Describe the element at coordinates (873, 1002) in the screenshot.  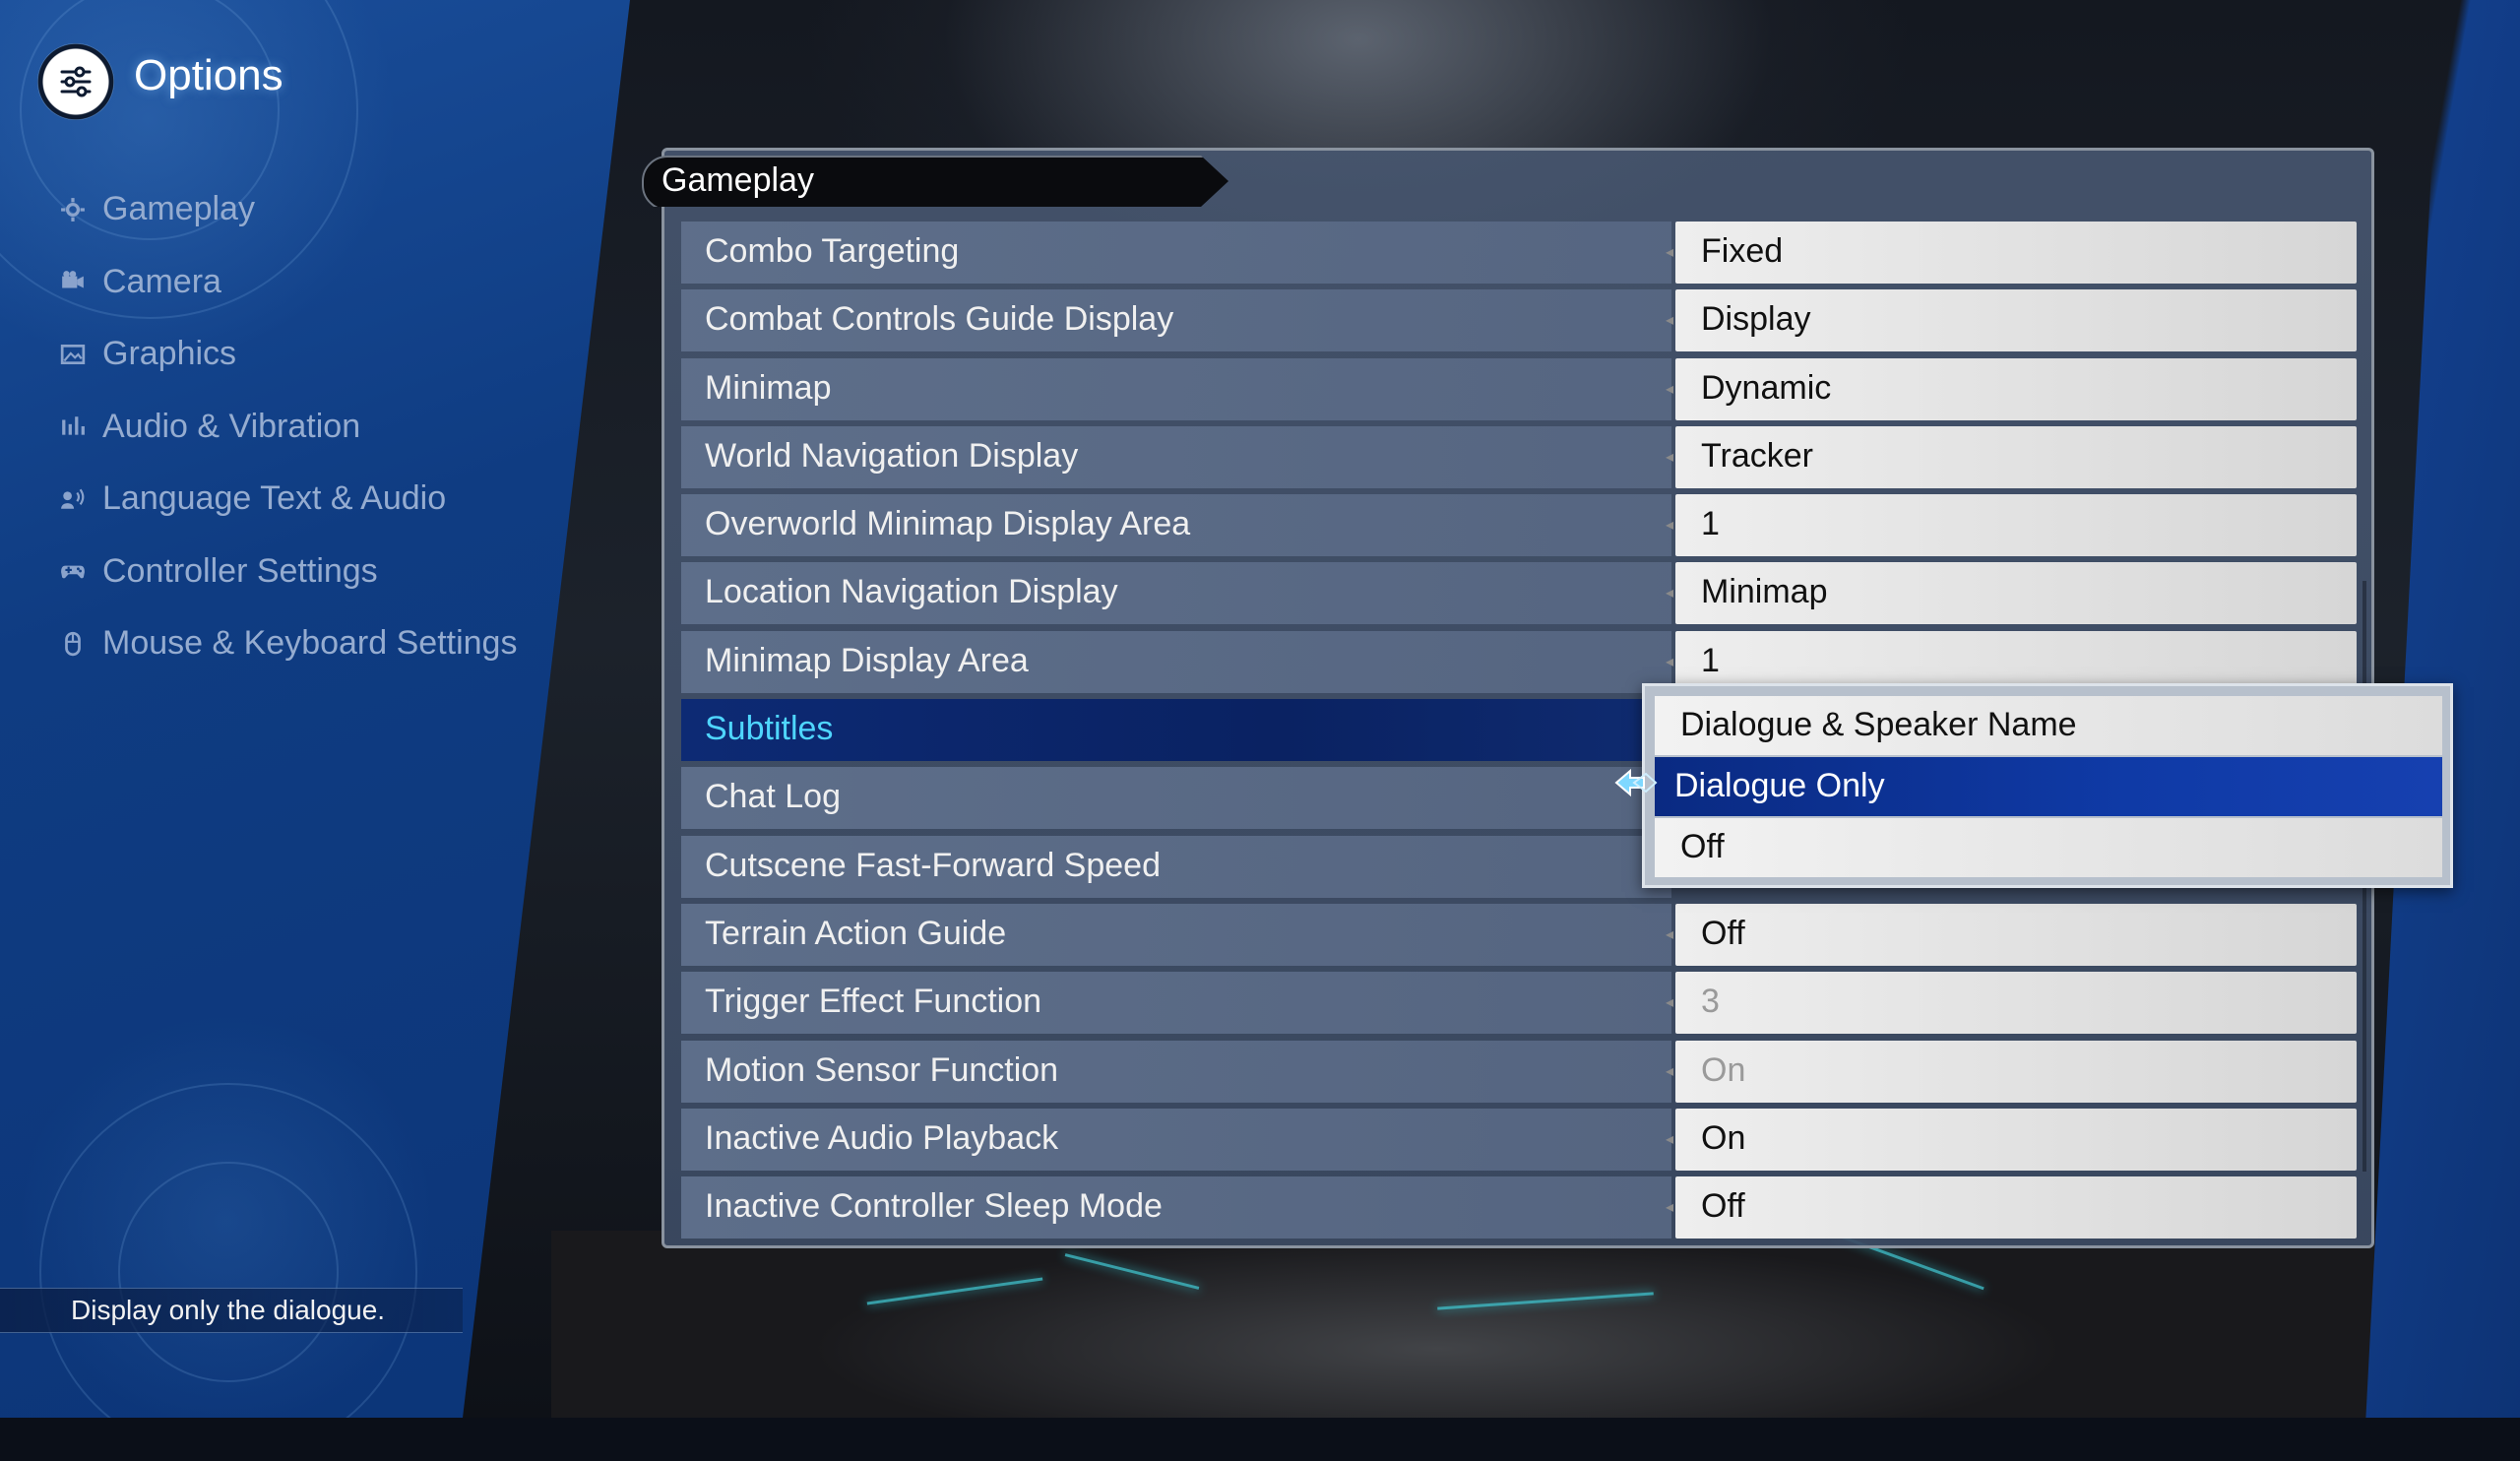
I see `setting-label: Trigger Effect Function` at that location.